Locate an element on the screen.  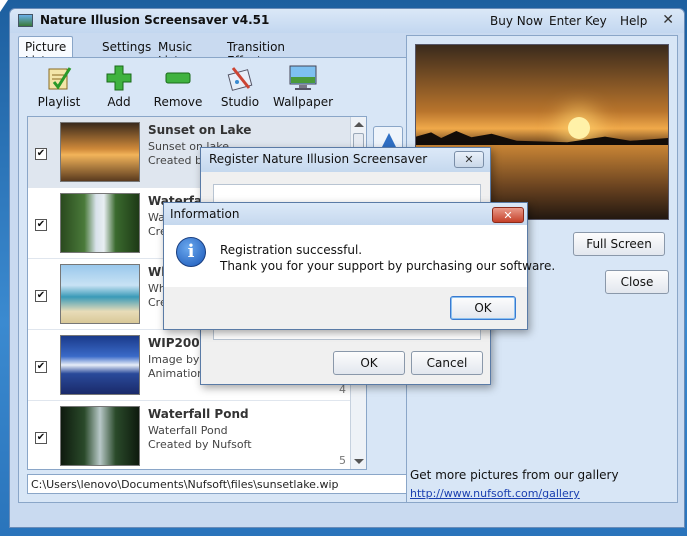
information-icon: i is located at coordinates (191, 252).